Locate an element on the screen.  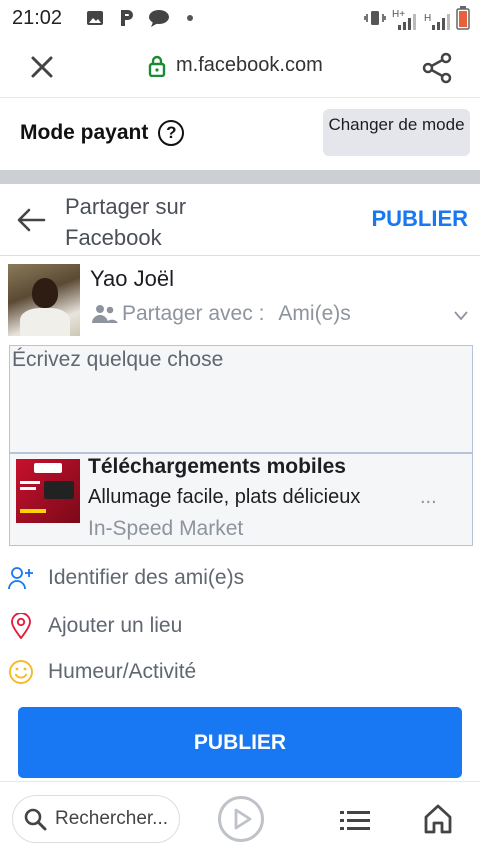
post-placeholder: Écrivez quelque chose is located at coordinates (118, 359).